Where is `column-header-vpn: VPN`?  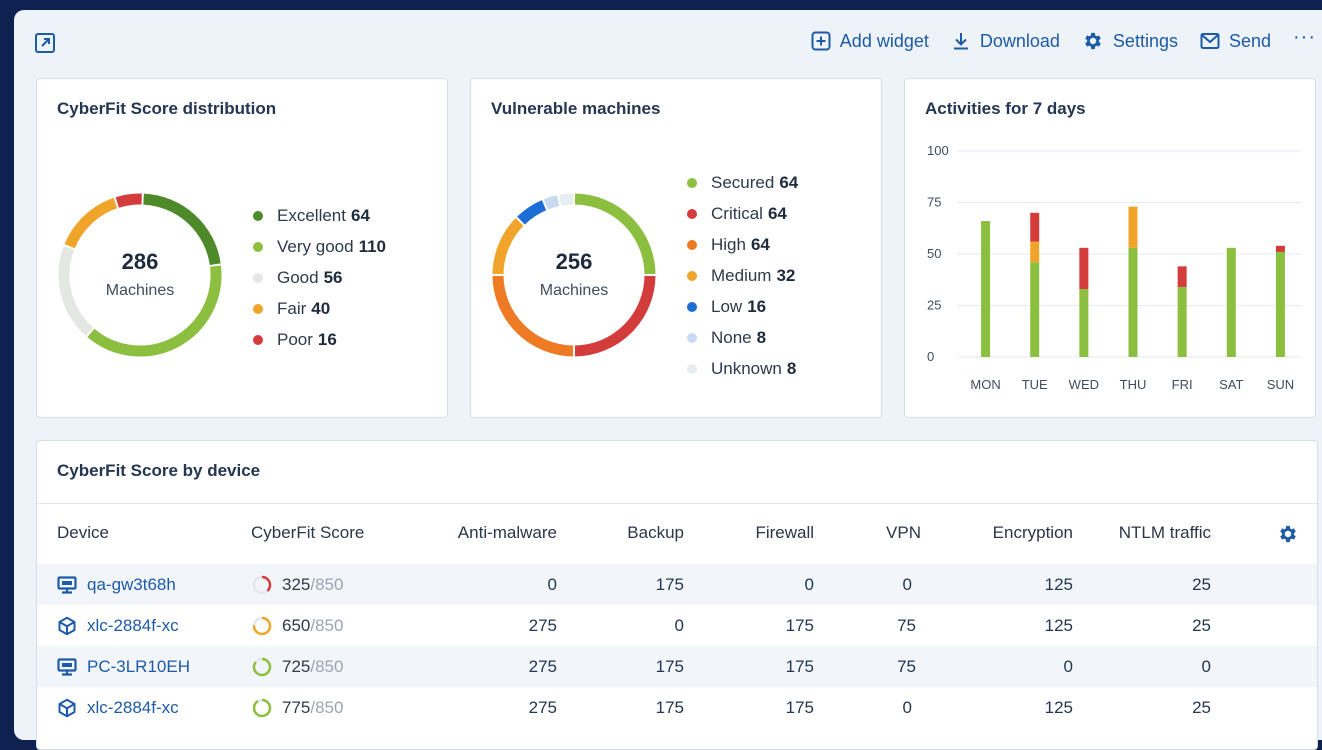 column-header-vpn: VPN is located at coordinates (903, 533).